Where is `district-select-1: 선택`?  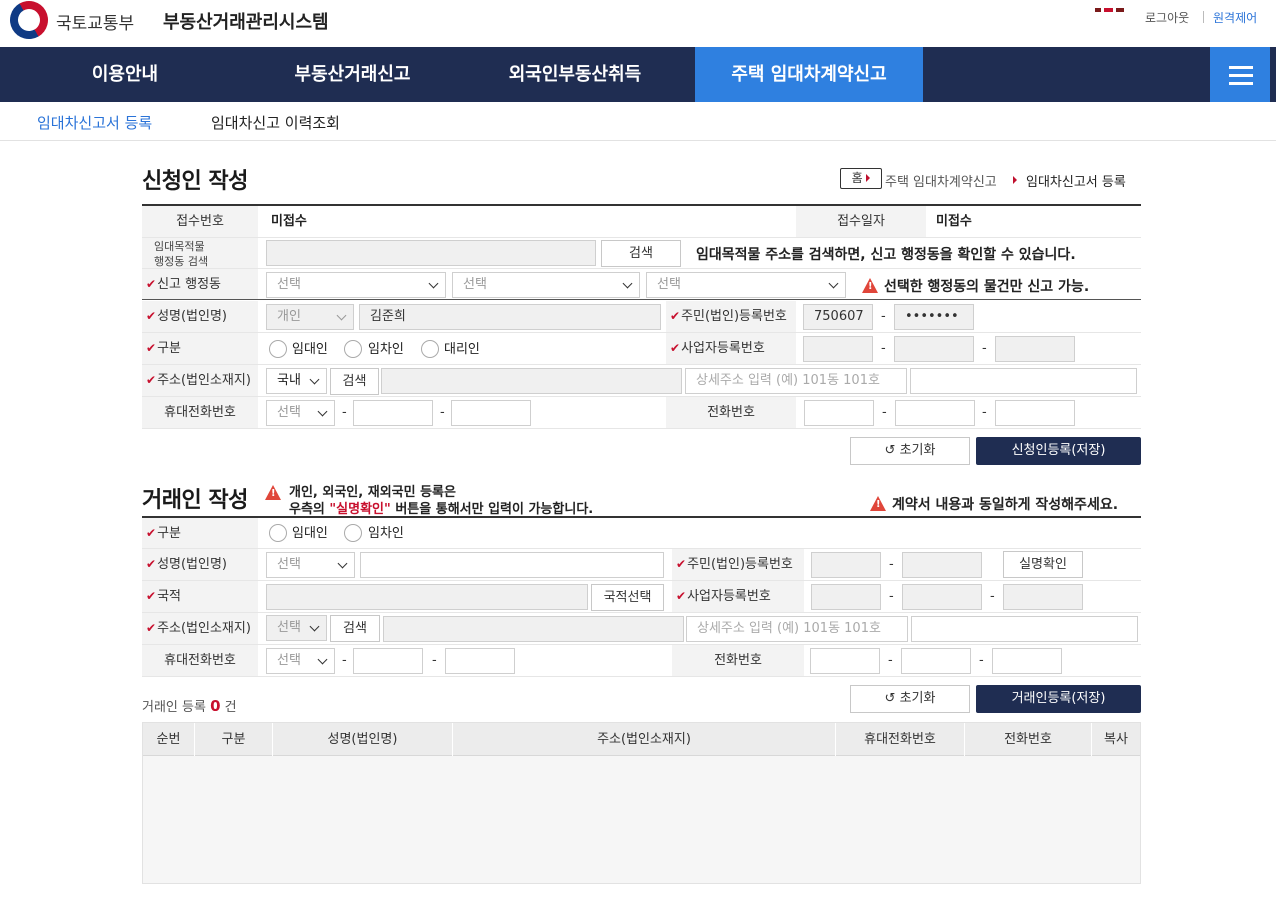 district-select-1: 선택 is located at coordinates (356, 285).